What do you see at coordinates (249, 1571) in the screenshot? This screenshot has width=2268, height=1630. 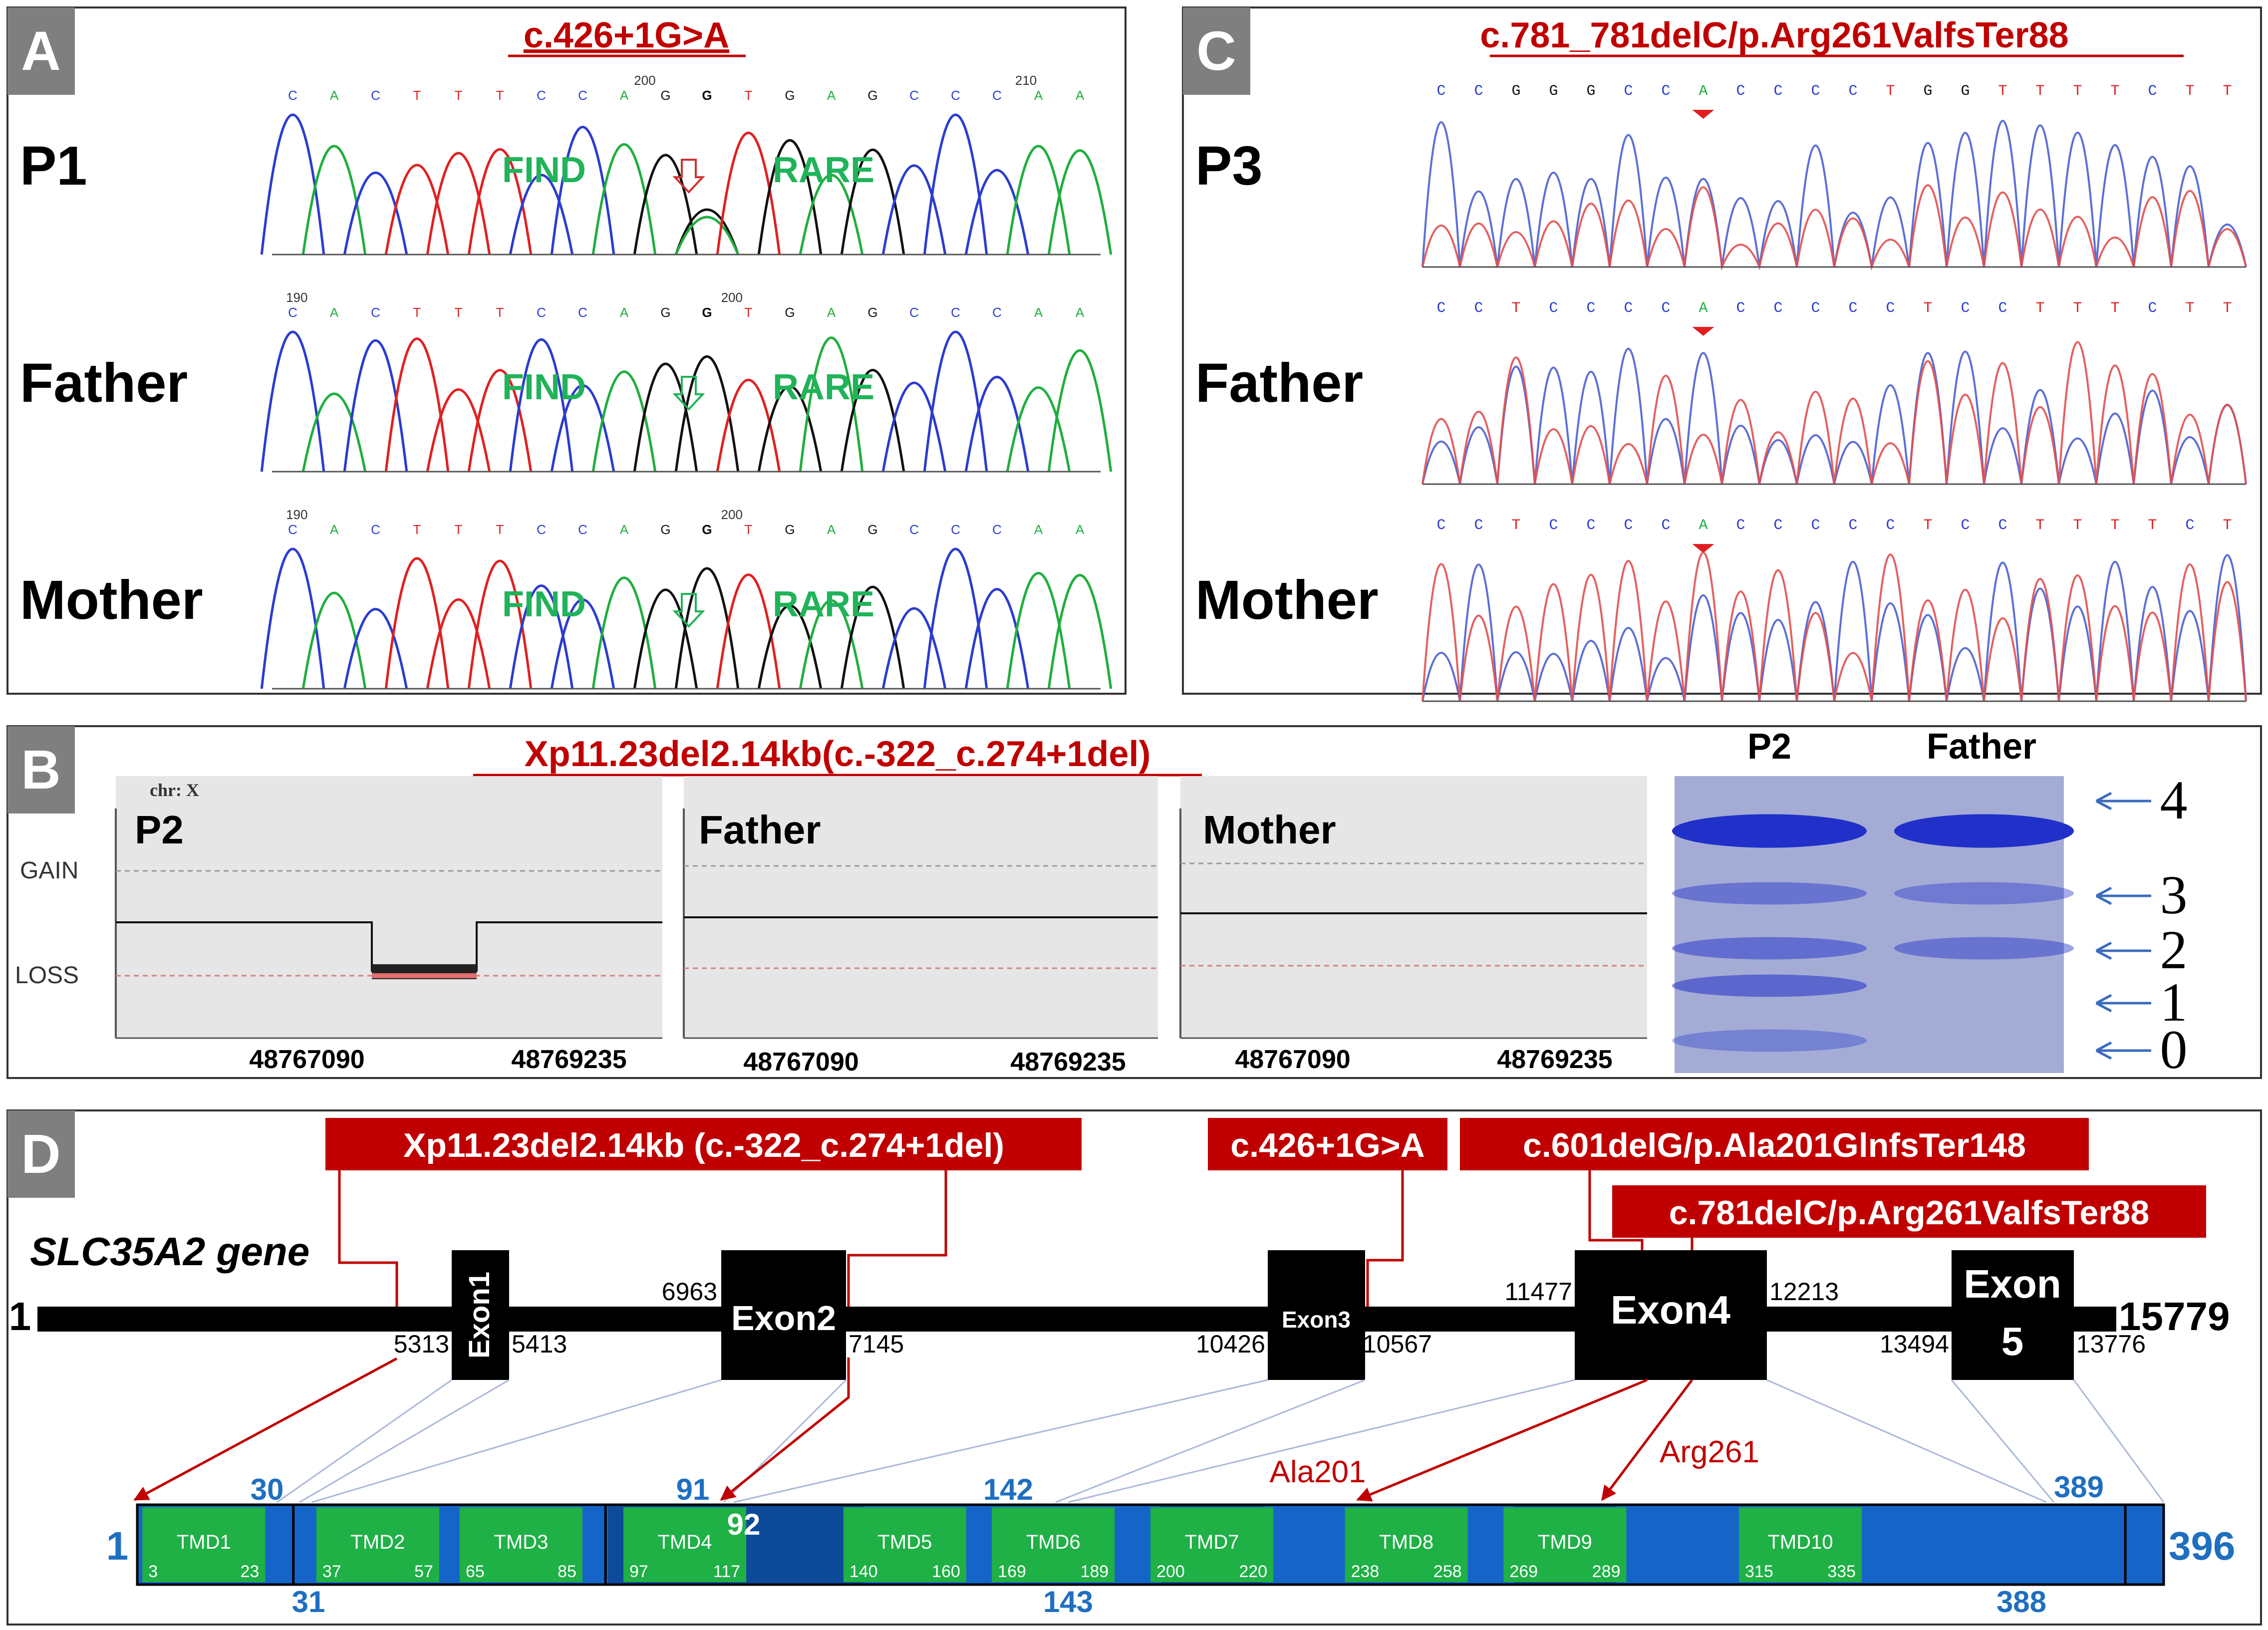 I see `tmd-end: 23` at bounding box center [249, 1571].